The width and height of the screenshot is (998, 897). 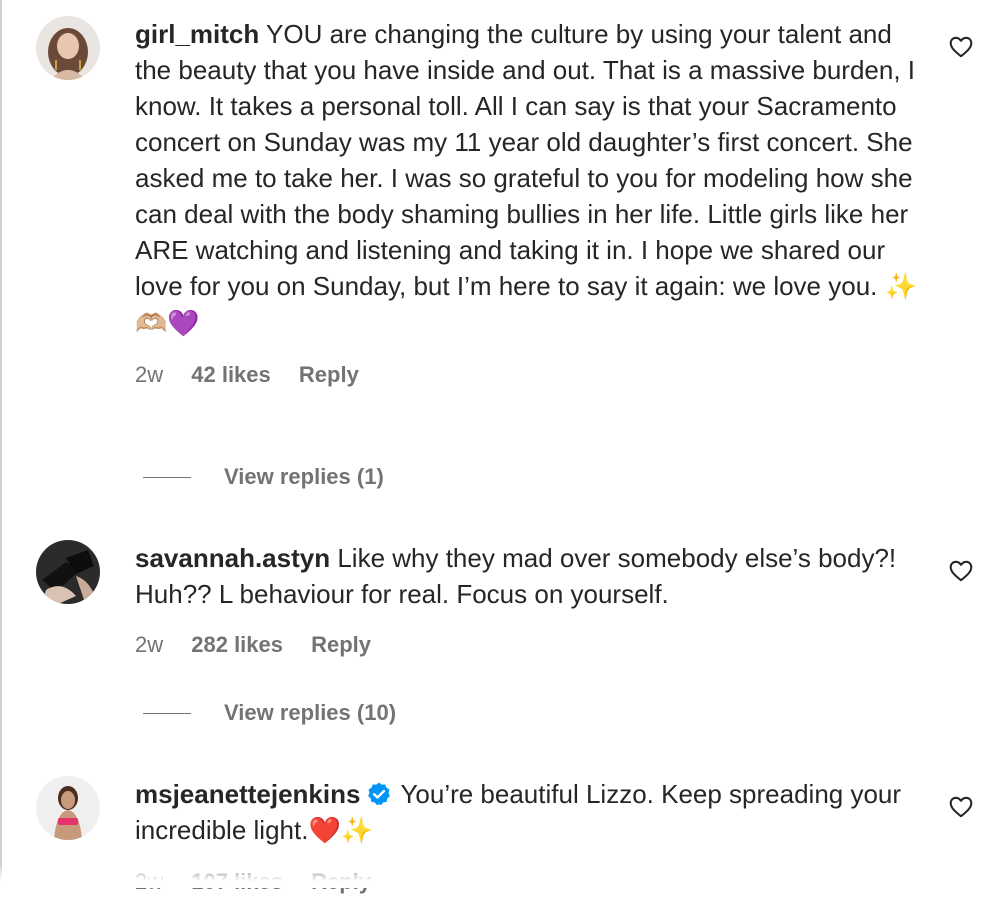 I want to click on view-replies-label: View replies (1), so click(x=304, y=476).